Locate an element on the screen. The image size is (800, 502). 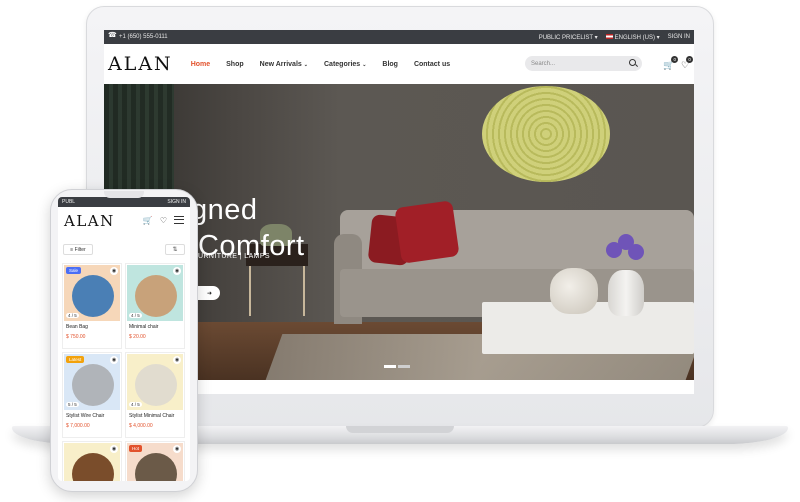
menu-item-categories: Categories ⌄ is located at coordinates (345, 64).